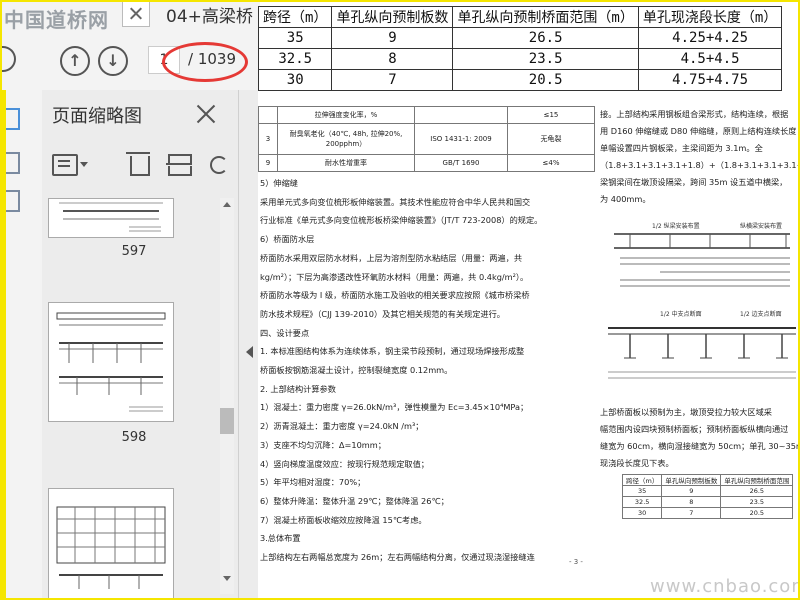 Image resolution: width=800 pixels, height=600 pixels. I want to click on text-line: 接。上部结构采用钢板组合梁形式，结构连续，根据, so click(694, 114).